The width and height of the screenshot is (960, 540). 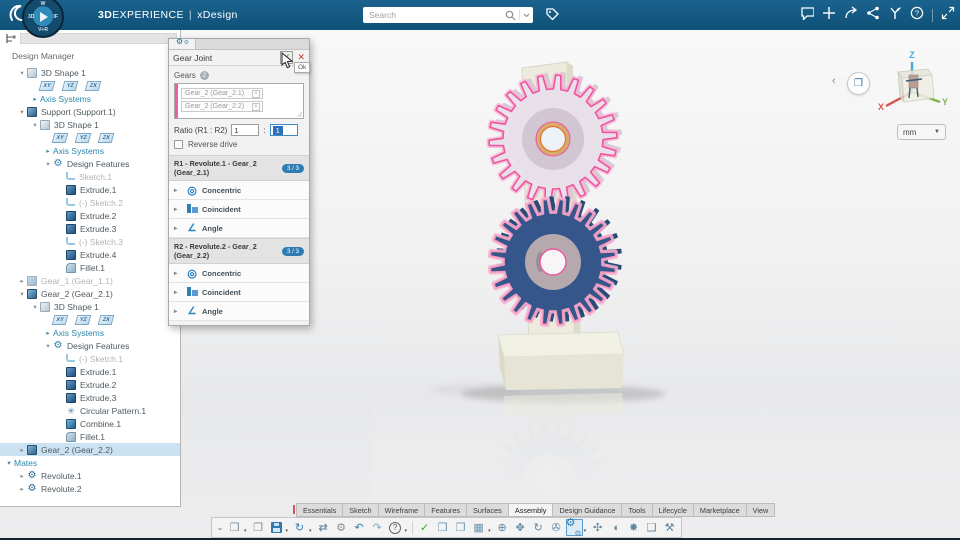 What do you see at coordinates (299, 114) in the screenshot?
I see `resize-handle` at bounding box center [299, 114].